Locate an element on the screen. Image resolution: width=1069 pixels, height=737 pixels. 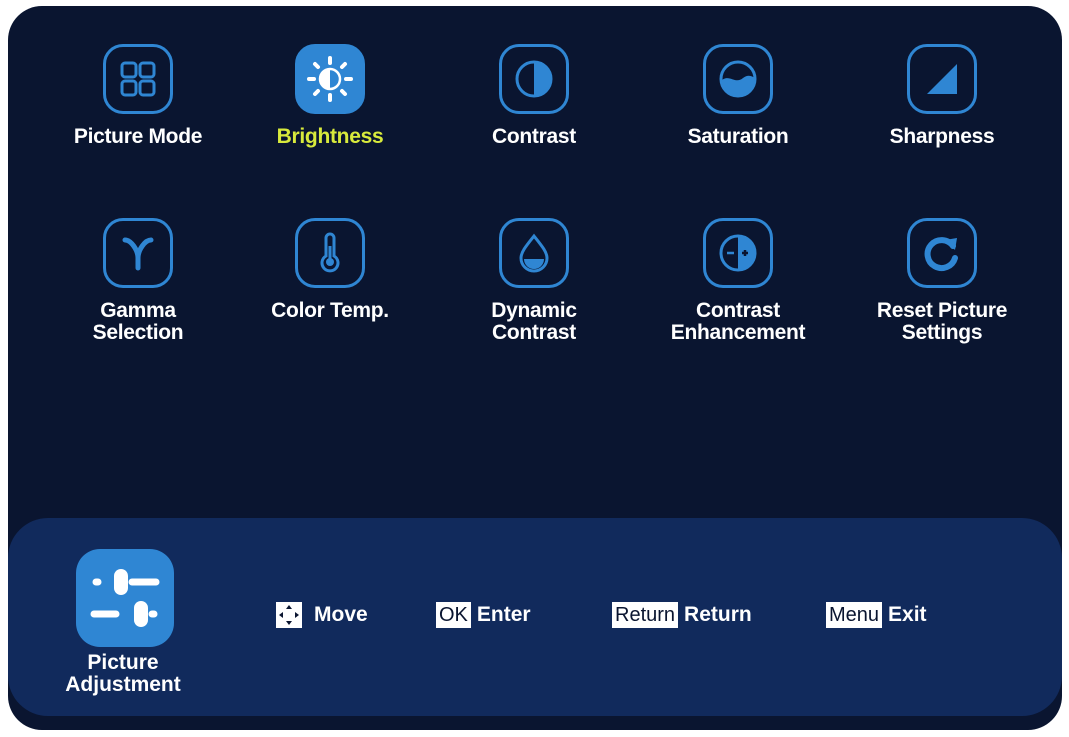
hint-exit: Menu Exit is located at coordinates (876, 615).